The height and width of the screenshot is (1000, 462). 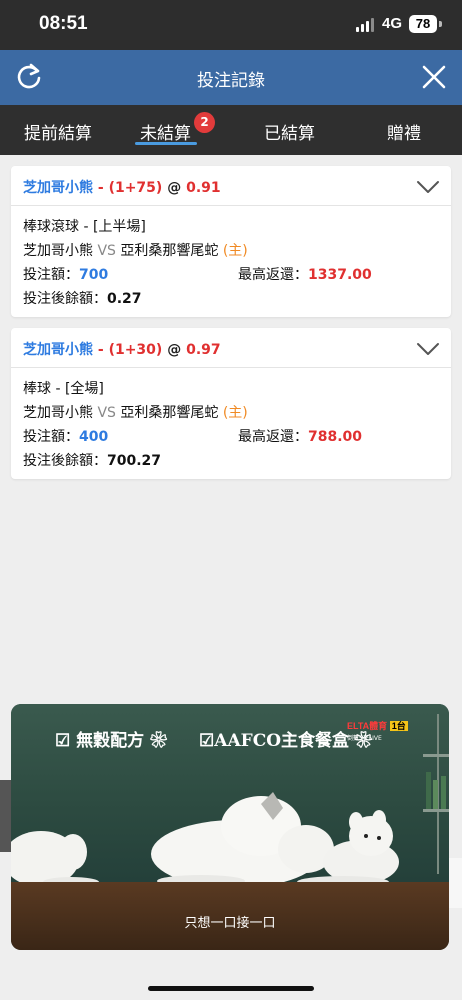 I want to click on bet-card-header: 芝加哥小熊 - (1+75) @ 0.91, so click(x=231, y=186).